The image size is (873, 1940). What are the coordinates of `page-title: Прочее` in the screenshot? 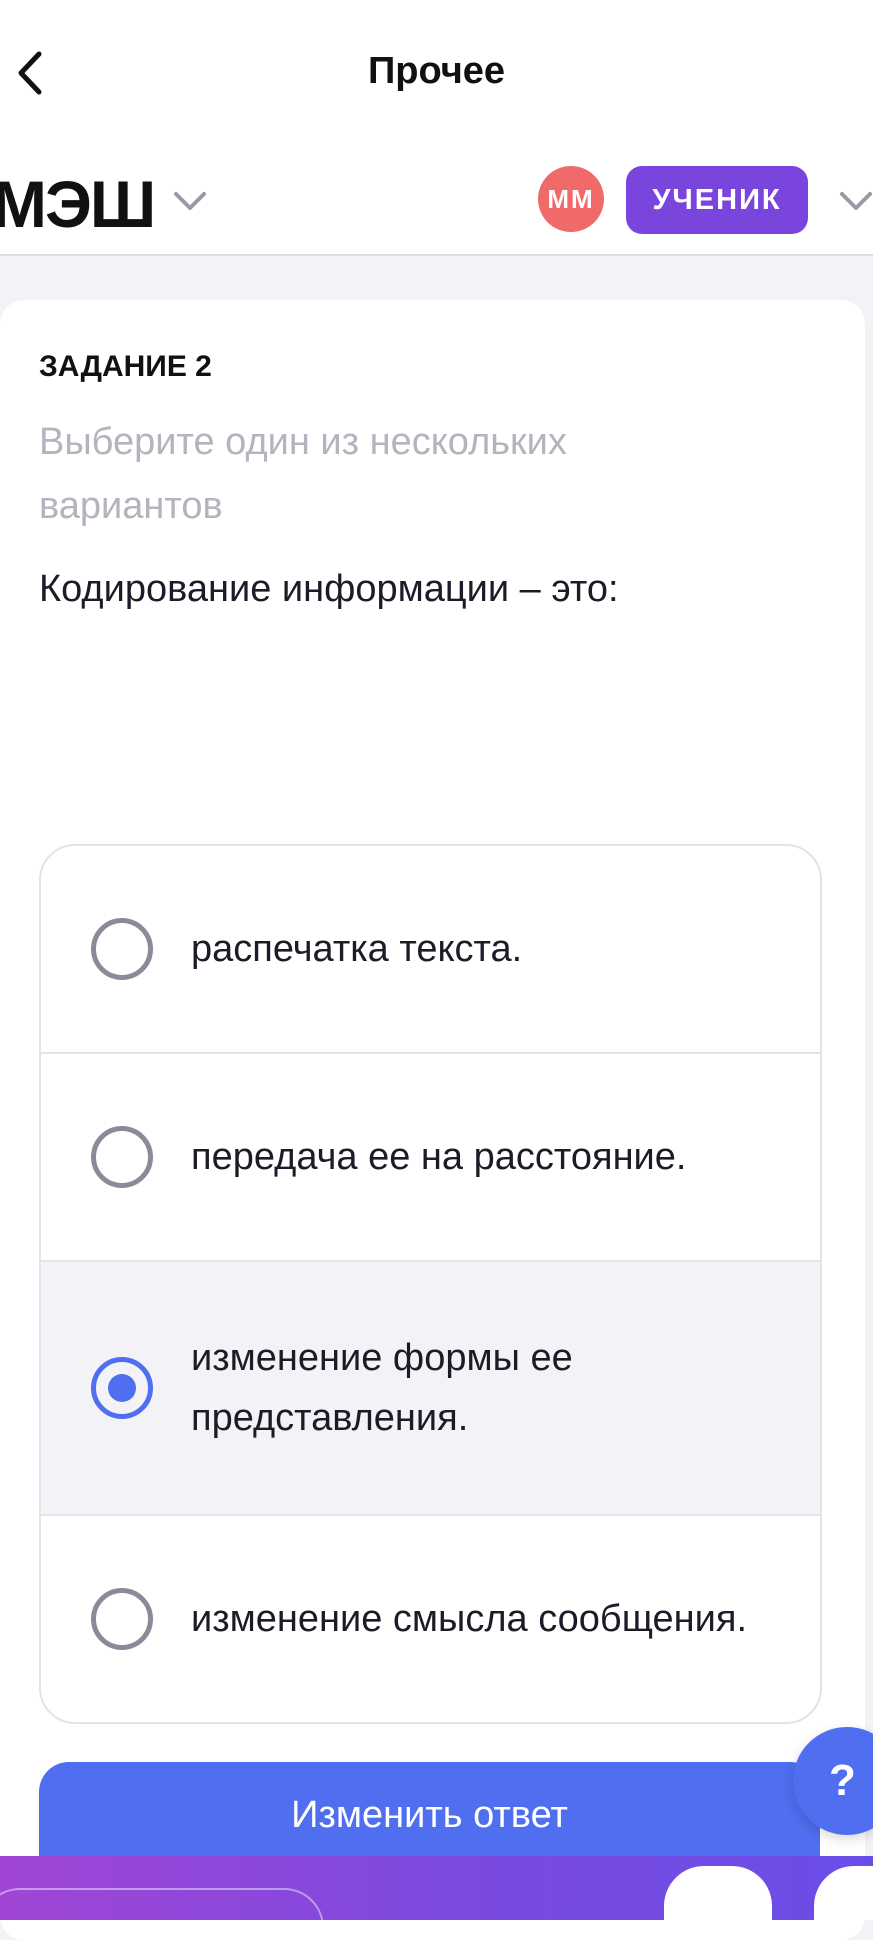 It's located at (436, 71).